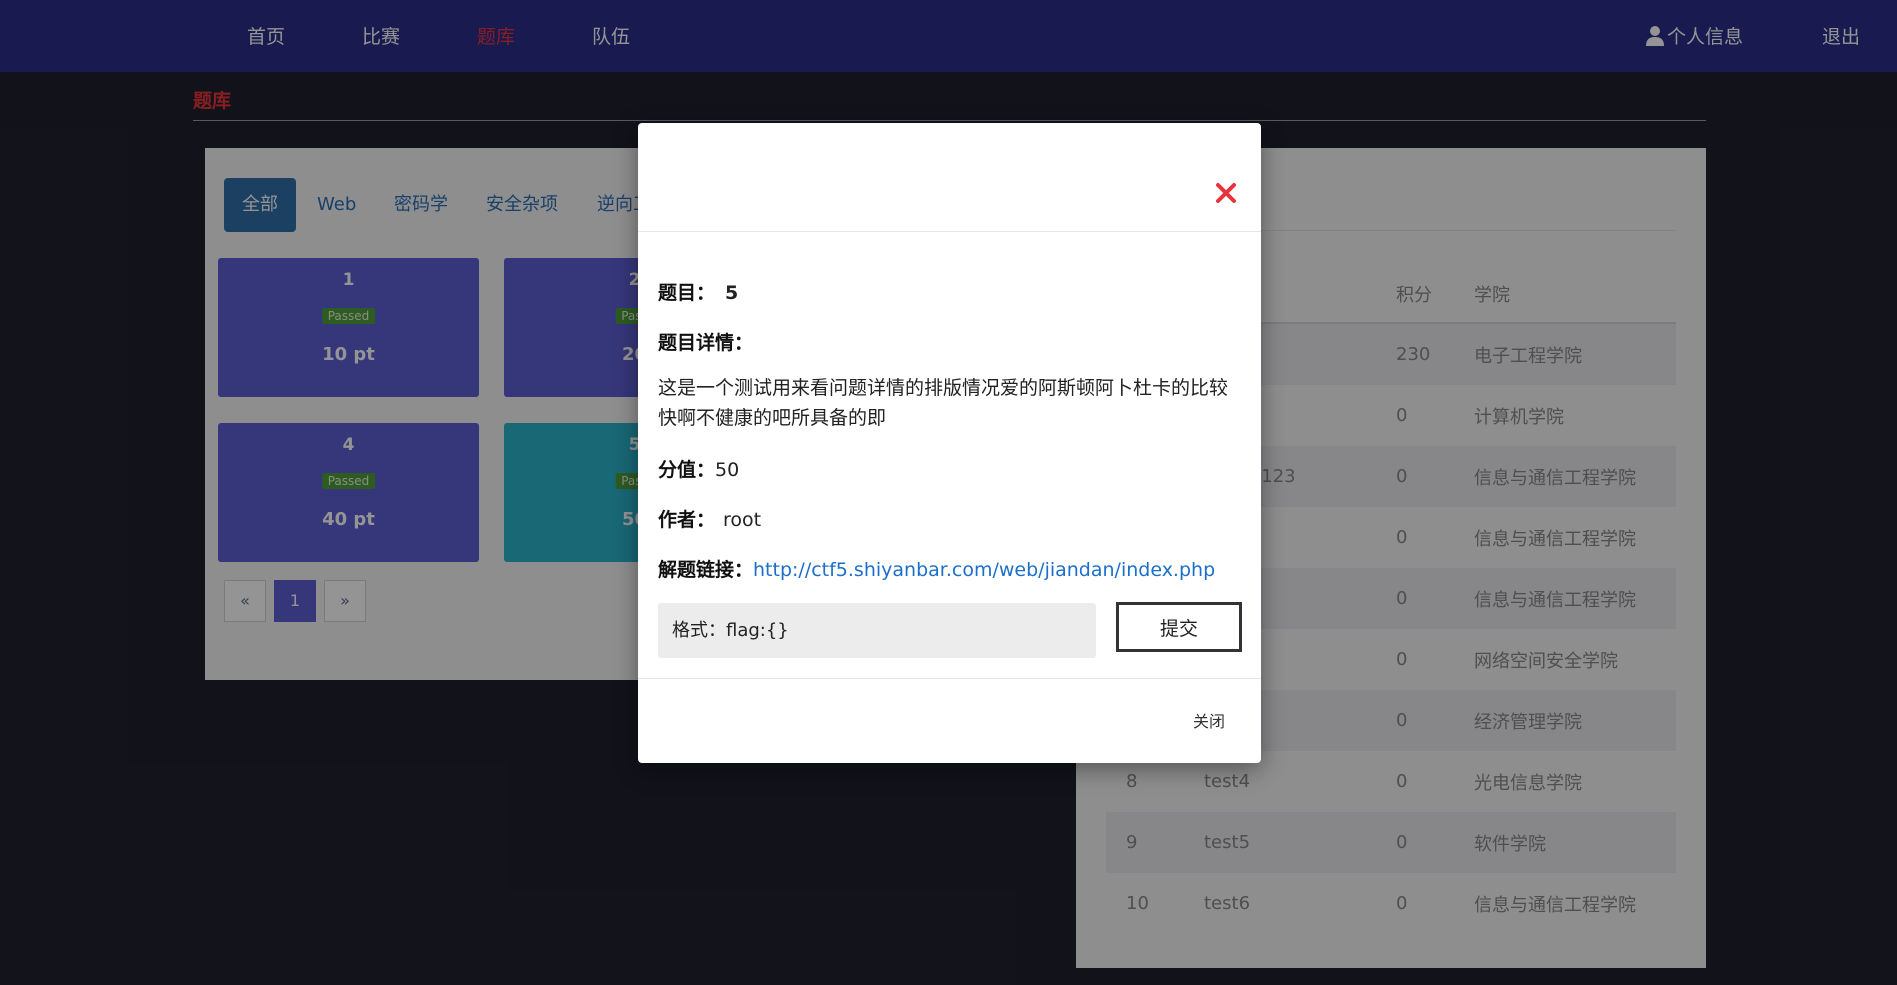  Describe the element at coordinates (742, 520) in the screenshot. I see `problem-author-value: root` at that location.